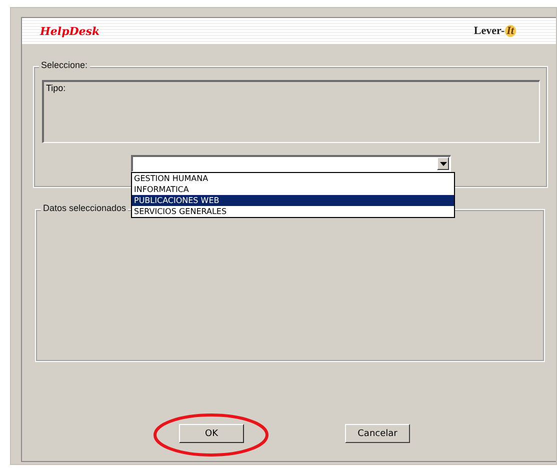  Describe the element at coordinates (56, 88) in the screenshot. I see `type-label: Tipo:` at that location.